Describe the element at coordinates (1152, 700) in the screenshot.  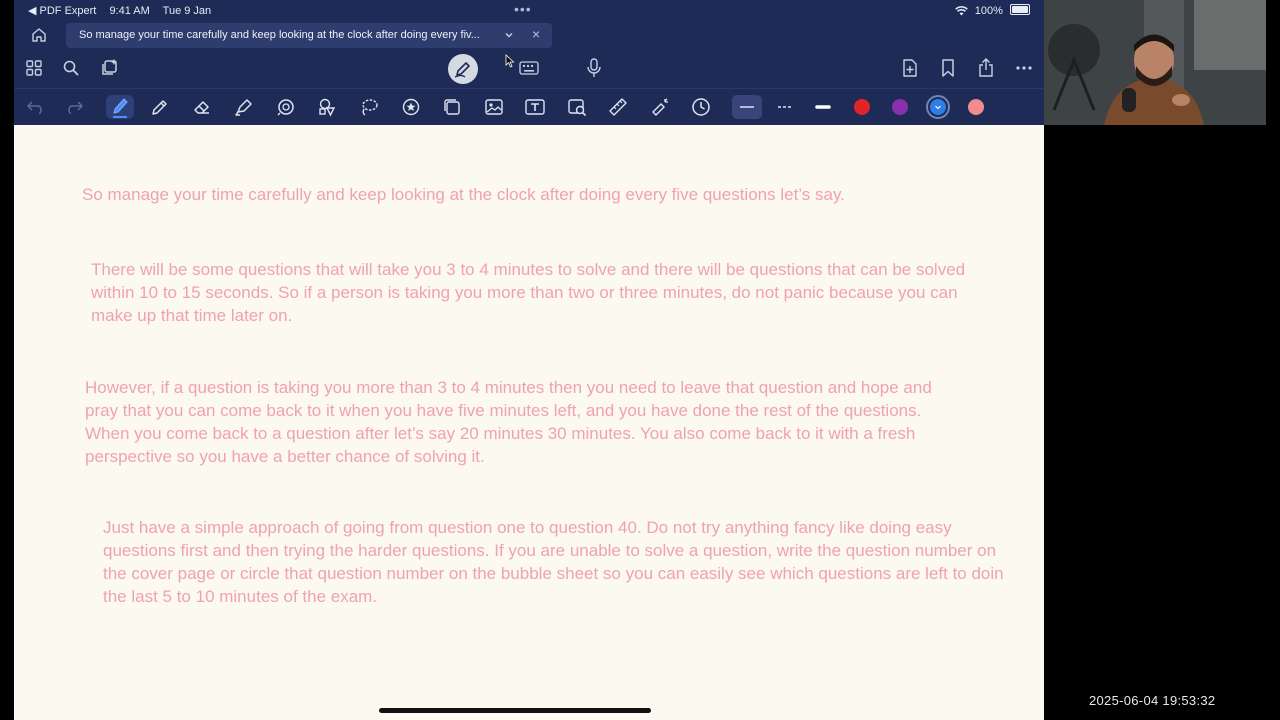
I see `recording-timestamp: 2025-06-04 19:53:32` at that location.